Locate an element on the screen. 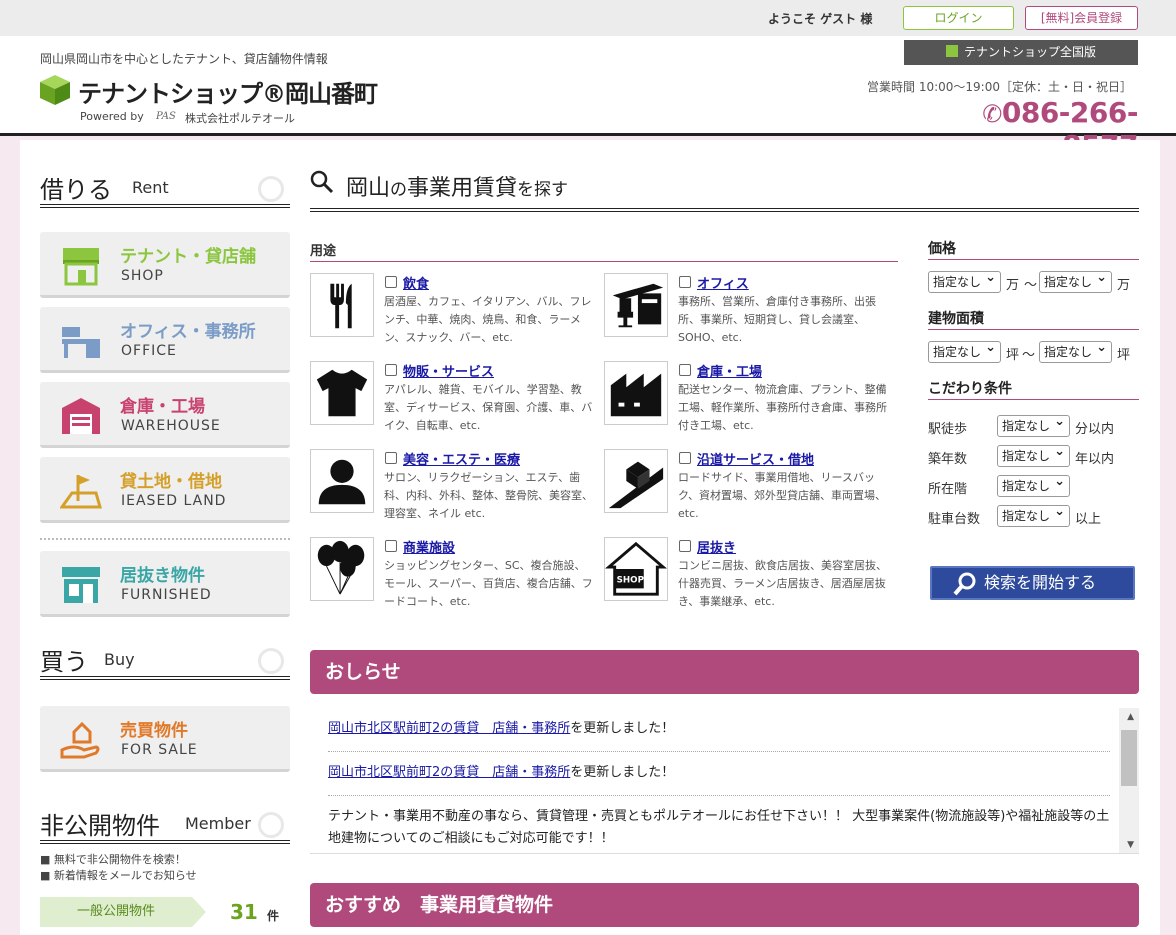 The image size is (1176, 935). top-bar: ようこそ ゲスト 様 ログイン [無料]会員登録 is located at coordinates (588, 18).